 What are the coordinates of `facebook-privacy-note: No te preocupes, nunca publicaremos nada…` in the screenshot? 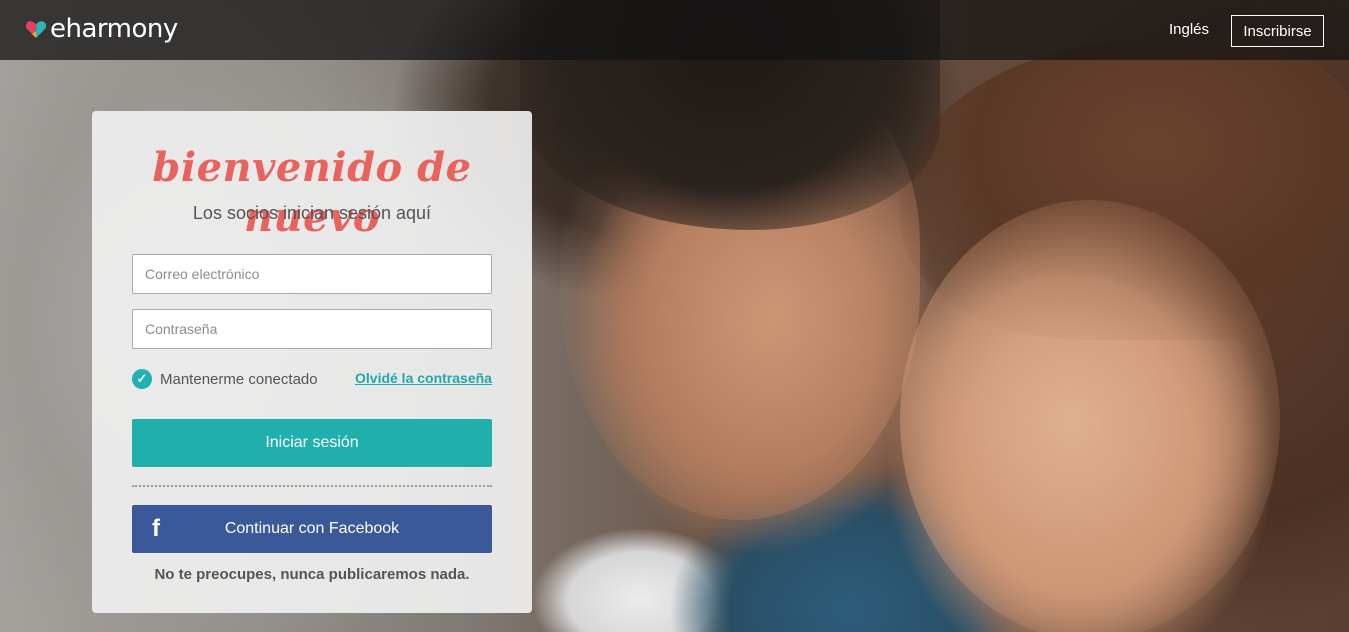 It's located at (312, 574).